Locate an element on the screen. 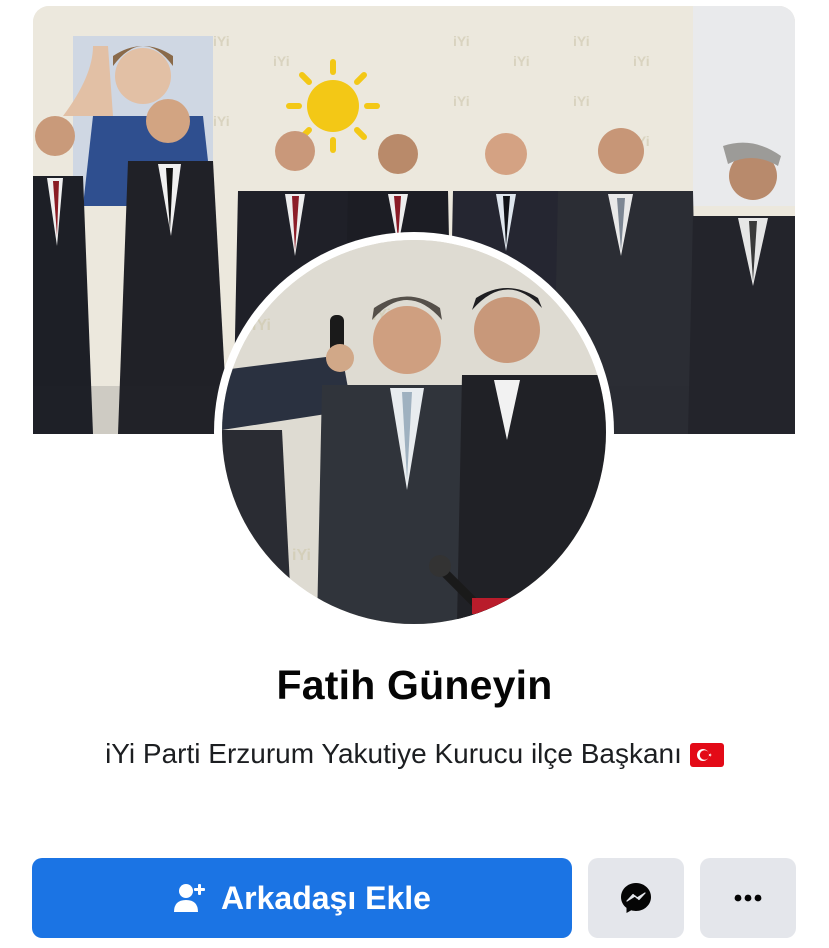 The image size is (829, 948). message-button is located at coordinates (636, 898).